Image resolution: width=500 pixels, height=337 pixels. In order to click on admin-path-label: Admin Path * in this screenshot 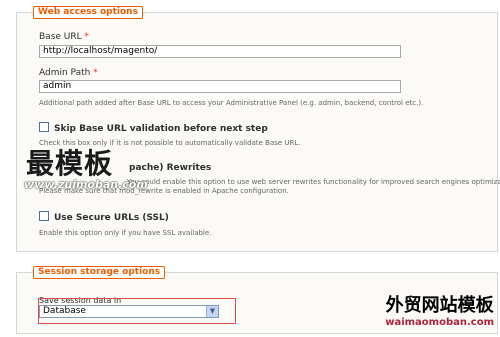, I will do `click(68, 73)`.